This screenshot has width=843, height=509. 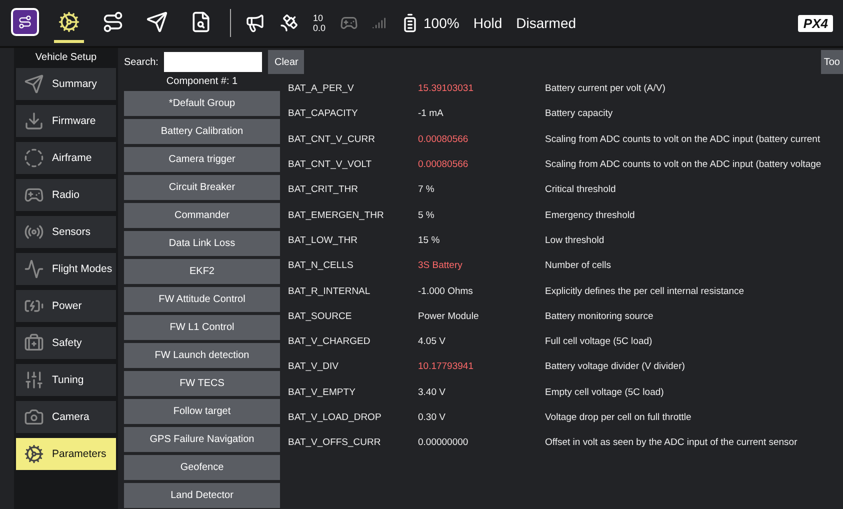 I want to click on param-name: BAT_R_INTERNAL, so click(x=353, y=291).